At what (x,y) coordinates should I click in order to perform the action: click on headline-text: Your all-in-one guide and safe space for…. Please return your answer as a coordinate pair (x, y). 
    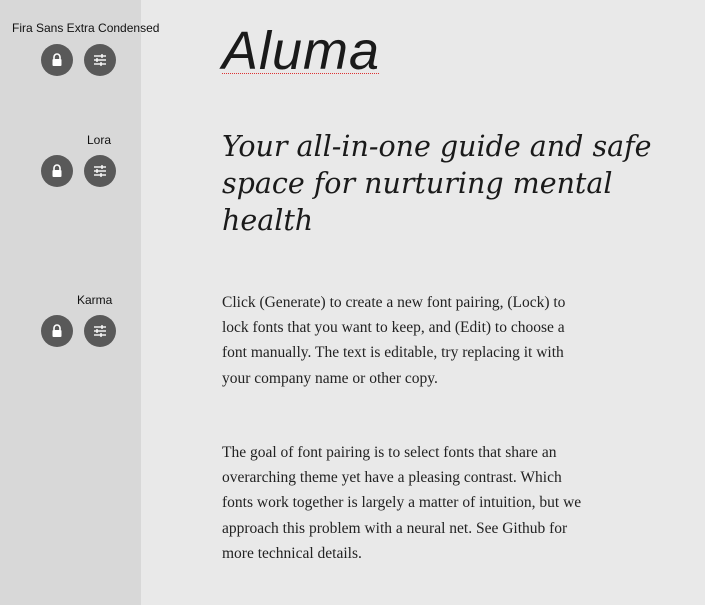
    Looking at the image, I should click on (447, 183).